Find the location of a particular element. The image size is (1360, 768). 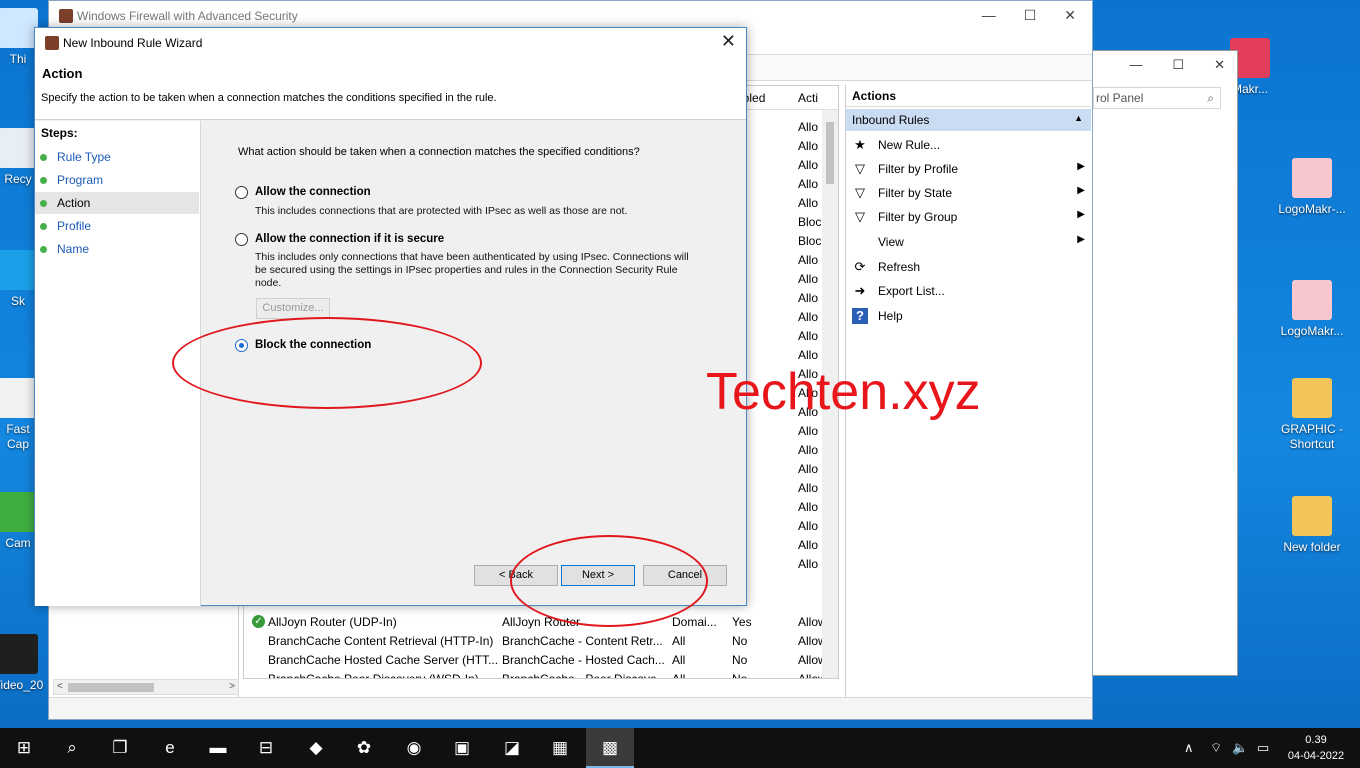

action-label: Filter by State is located at coordinates (915, 193).